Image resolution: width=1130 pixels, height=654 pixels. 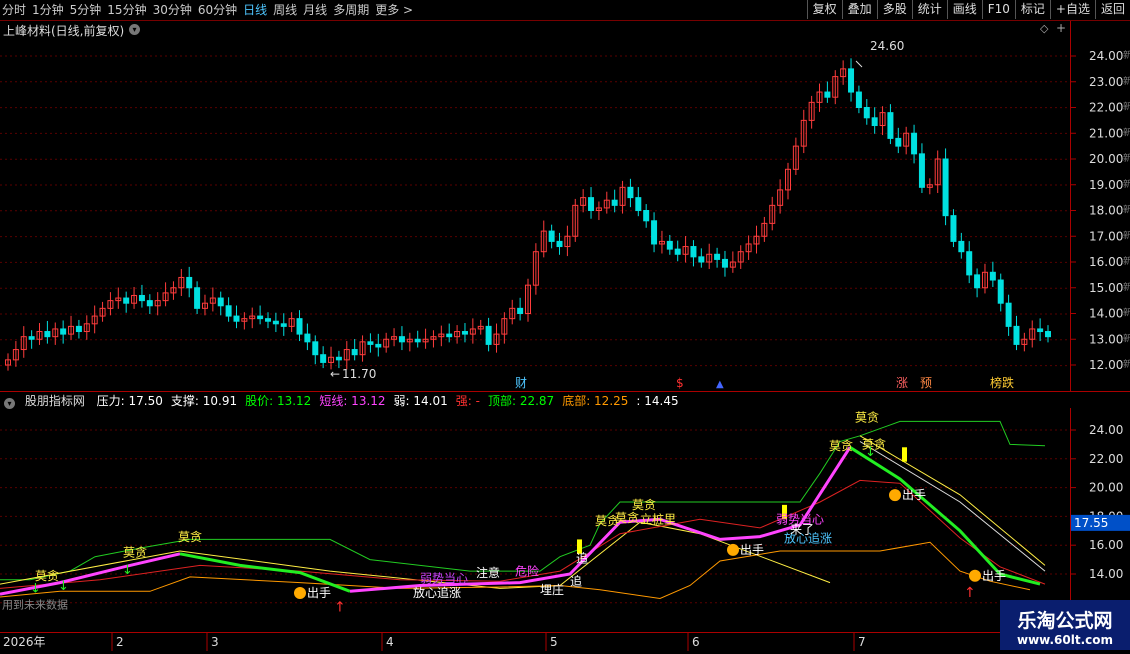 What do you see at coordinates (89, 10) in the screenshot?
I see `tab-2: 5分钟` at bounding box center [89, 10].